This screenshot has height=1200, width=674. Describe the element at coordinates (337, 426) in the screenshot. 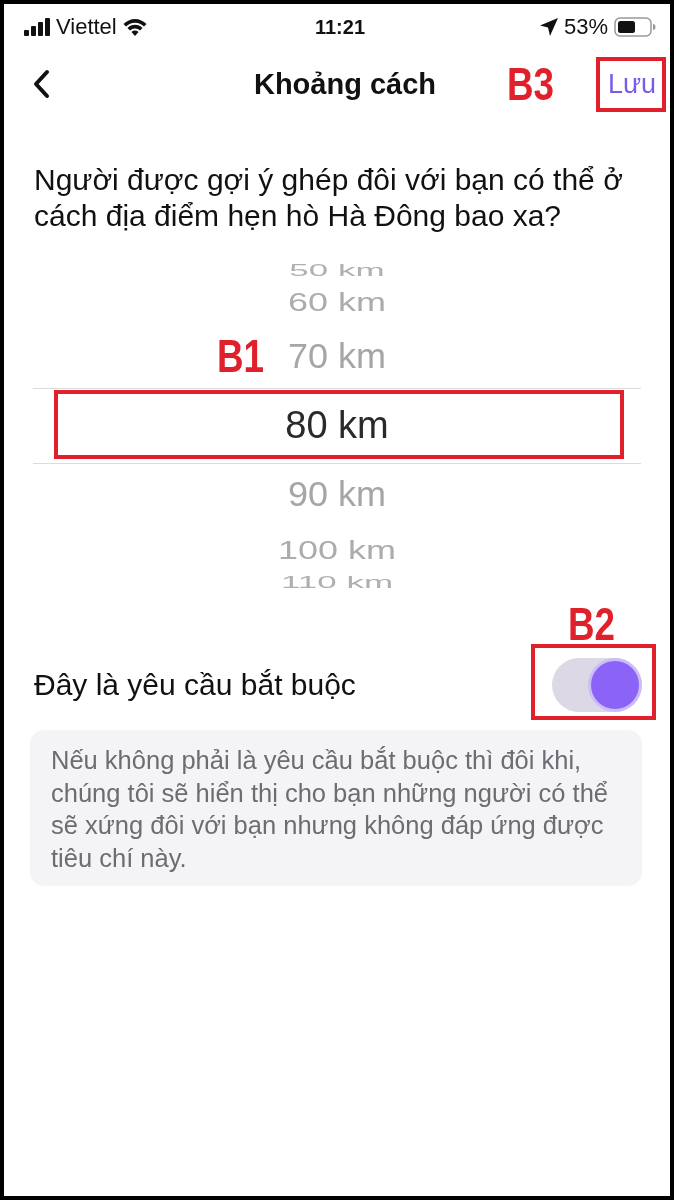

I see `distance-option: 80 km` at that location.